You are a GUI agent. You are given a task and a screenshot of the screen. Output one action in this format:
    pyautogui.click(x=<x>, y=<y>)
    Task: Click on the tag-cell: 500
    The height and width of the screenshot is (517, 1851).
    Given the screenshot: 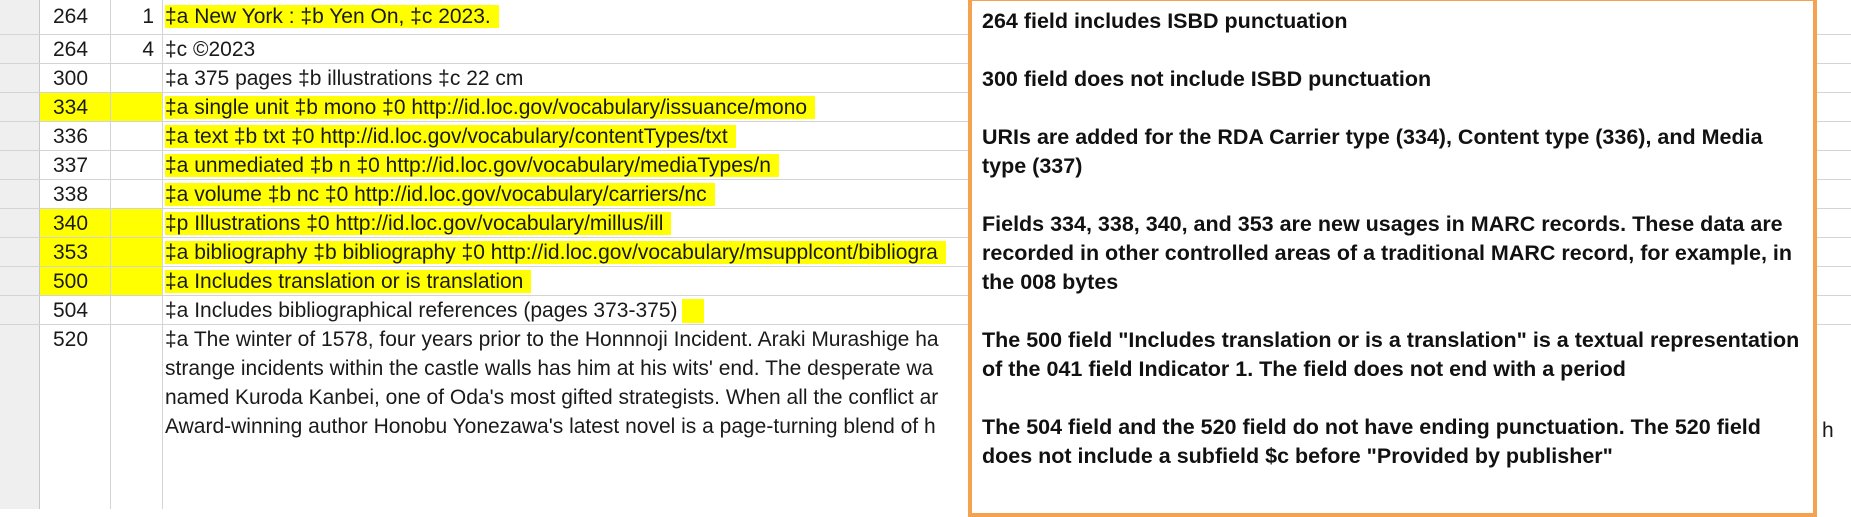 What is the action you would take?
    pyautogui.click(x=75, y=281)
    